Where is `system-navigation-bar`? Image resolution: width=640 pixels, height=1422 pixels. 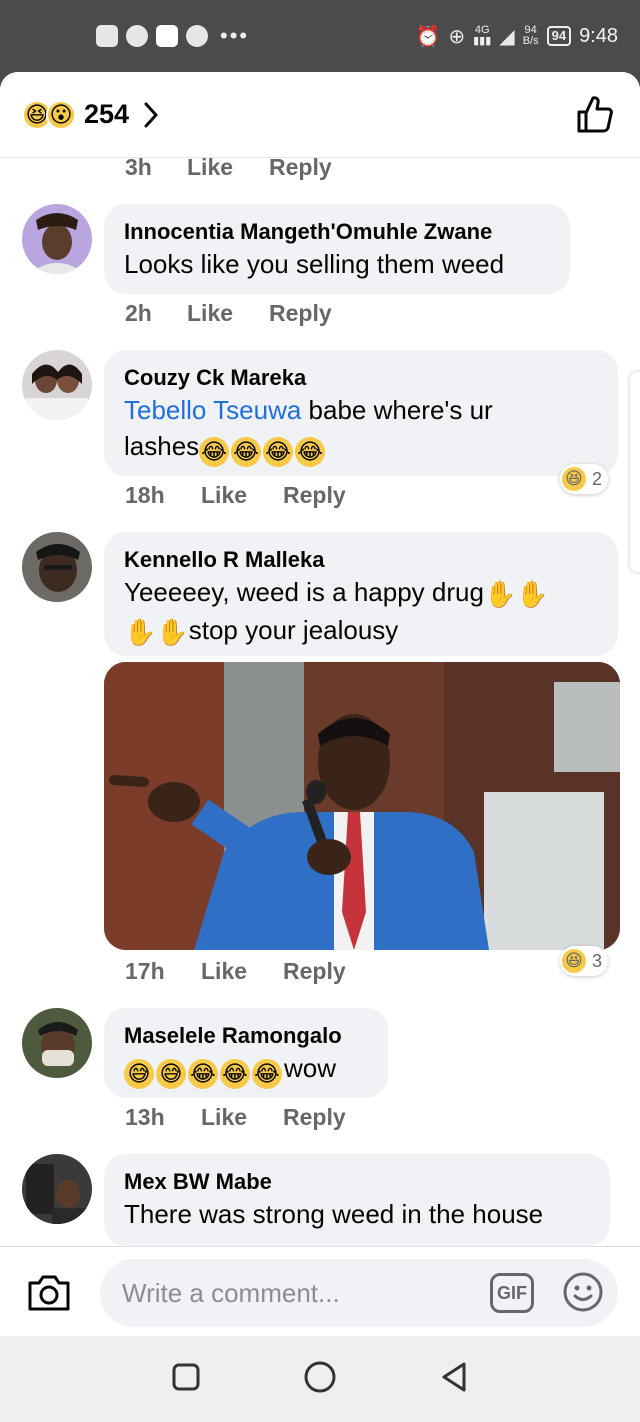 system-navigation-bar is located at coordinates (320, 1379).